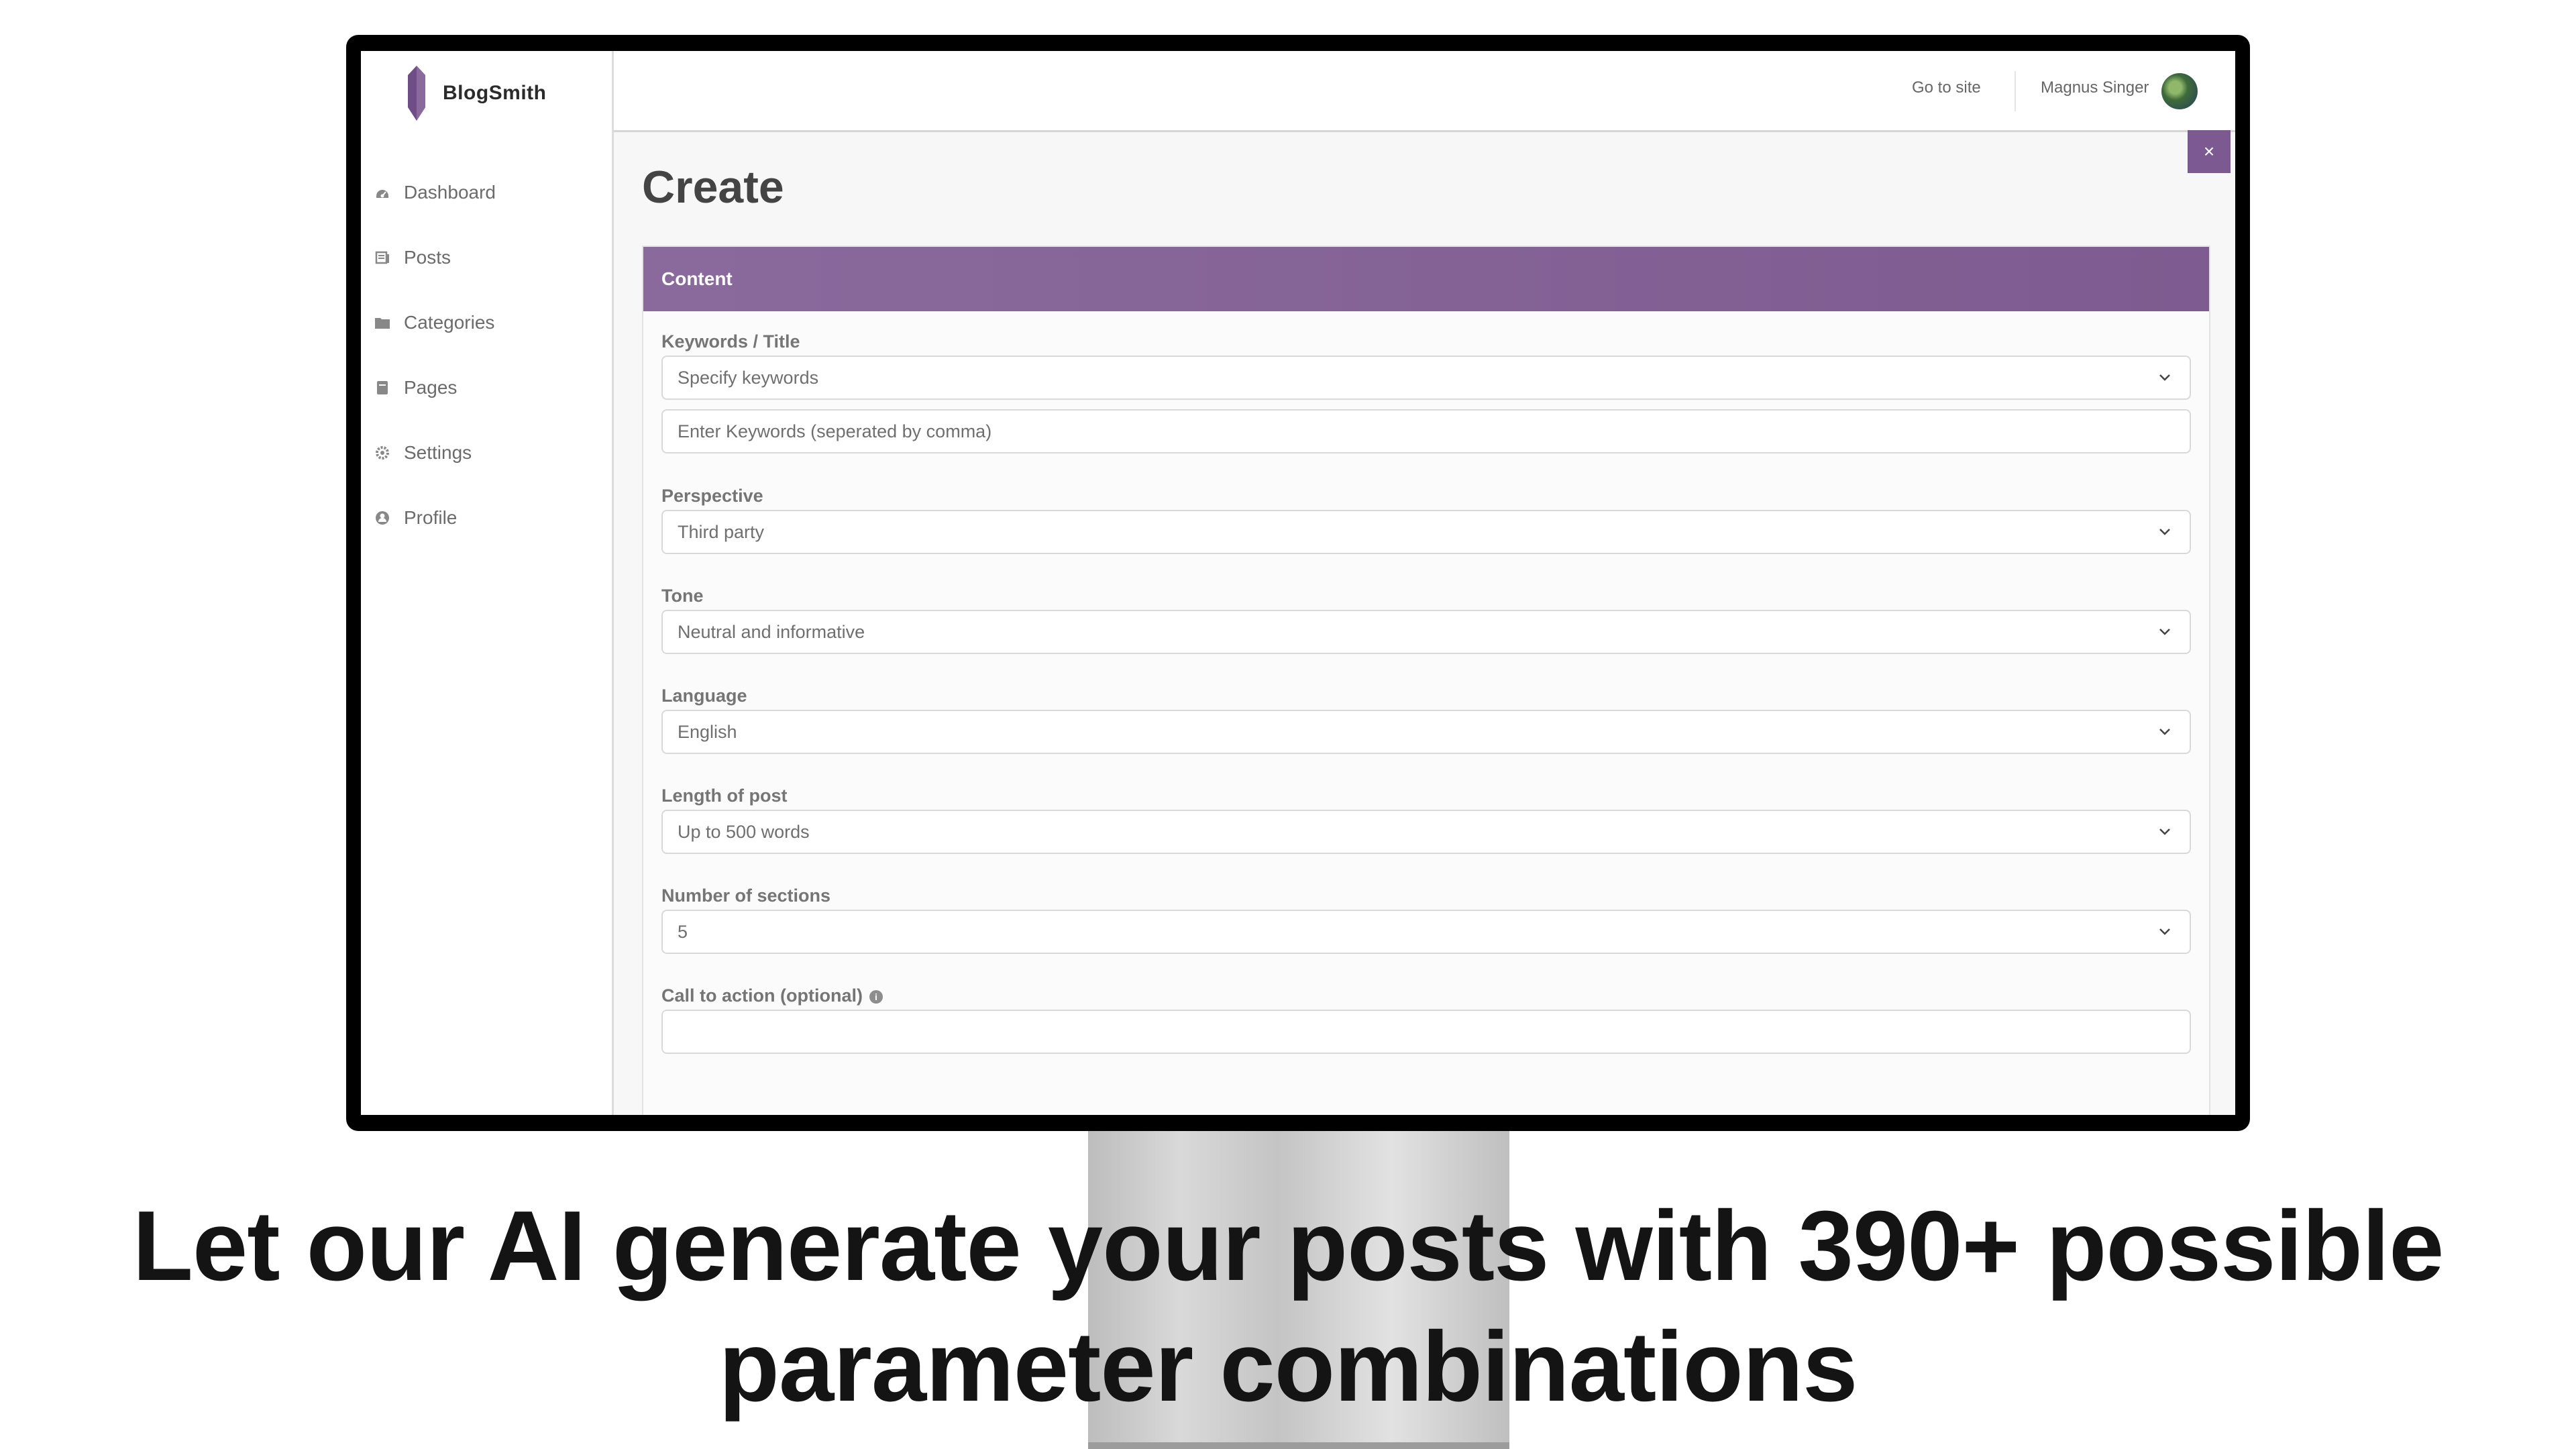 This screenshot has height=1449, width=2576. I want to click on cta-input, so click(1426, 1032).